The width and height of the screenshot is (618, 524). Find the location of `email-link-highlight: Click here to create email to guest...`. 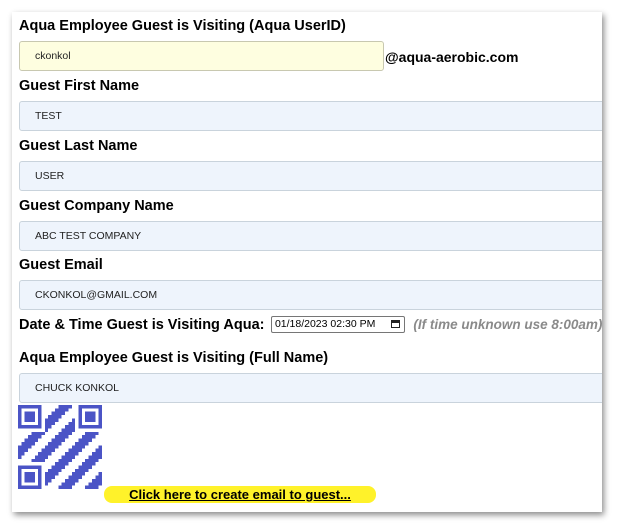

email-link-highlight: Click here to create email to guest... is located at coordinates (240, 494).